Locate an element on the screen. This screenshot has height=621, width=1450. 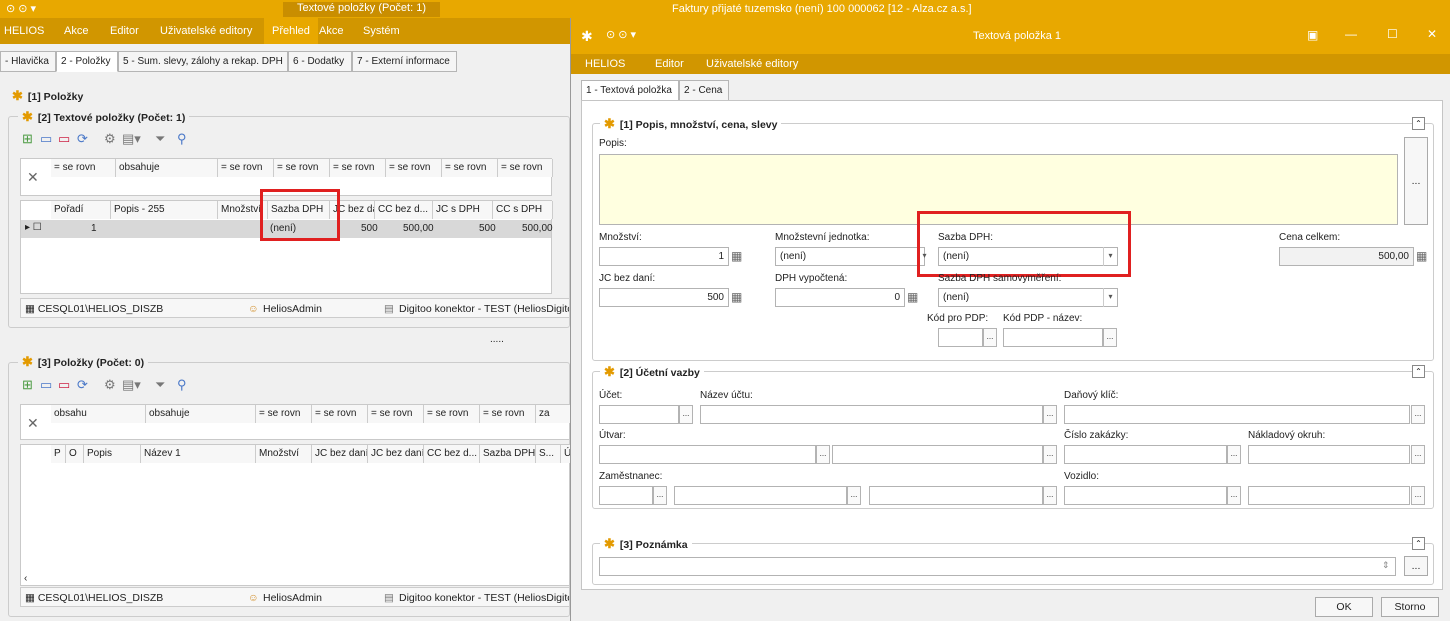
chevron-down-icon: ▾ is located at coordinates (1110, 297).